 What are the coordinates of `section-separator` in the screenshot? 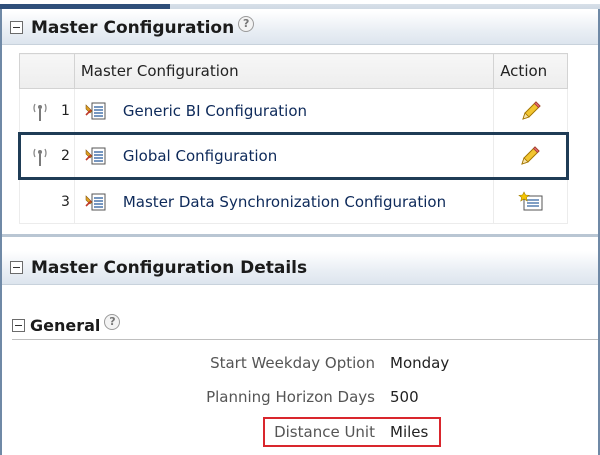 It's located at (300, 235).